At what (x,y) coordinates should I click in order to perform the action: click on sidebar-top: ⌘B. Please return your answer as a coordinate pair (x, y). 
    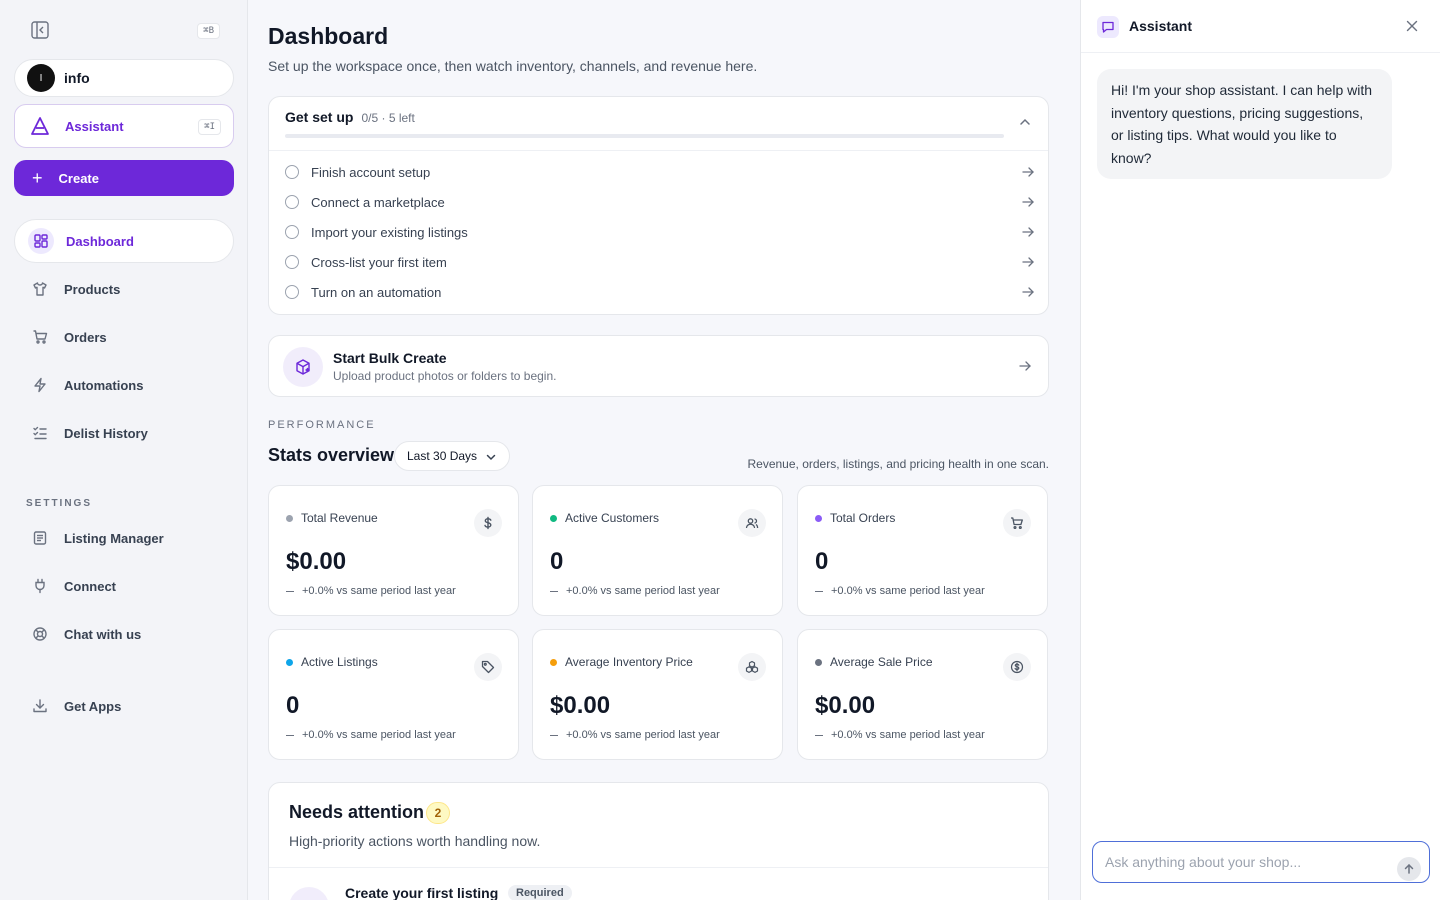
    Looking at the image, I should click on (125, 31).